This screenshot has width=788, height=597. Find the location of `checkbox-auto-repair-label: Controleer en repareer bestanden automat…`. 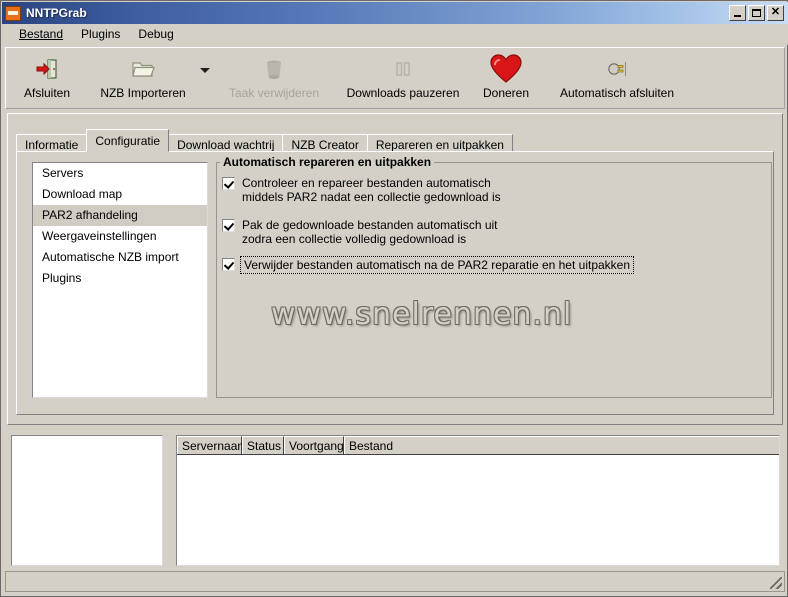

checkbox-auto-repair-label: Controleer en repareer bestanden automat… is located at coordinates (371, 190).